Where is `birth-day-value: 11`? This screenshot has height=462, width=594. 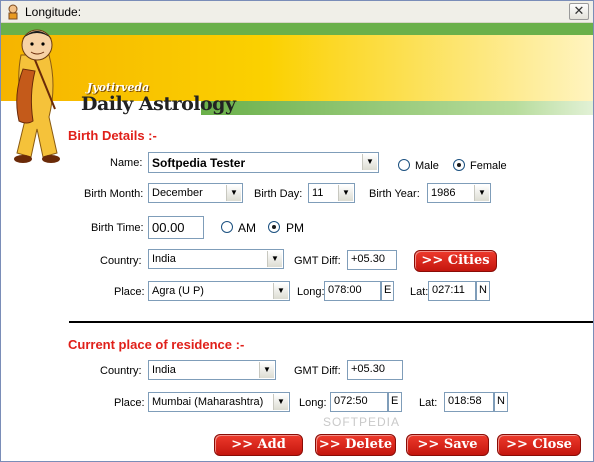 birth-day-value: 11 is located at coordinates (318, 193).